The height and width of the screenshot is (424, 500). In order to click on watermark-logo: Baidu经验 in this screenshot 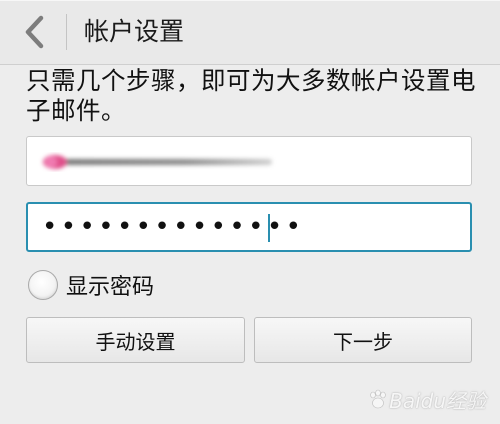, I will do `click(426, 399)`.